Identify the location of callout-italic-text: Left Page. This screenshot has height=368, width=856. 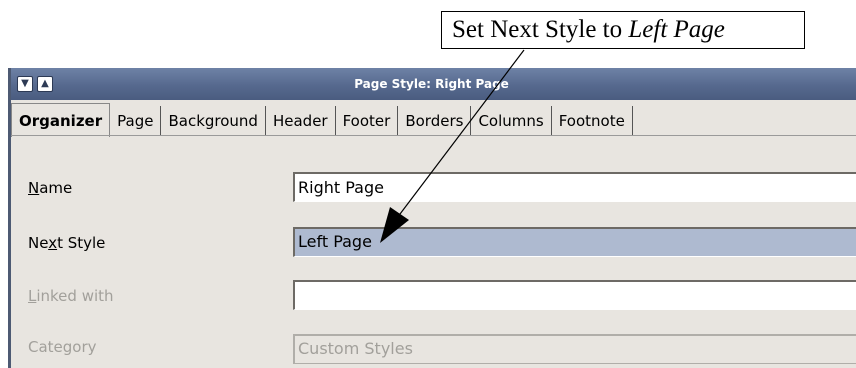
(676, 29).